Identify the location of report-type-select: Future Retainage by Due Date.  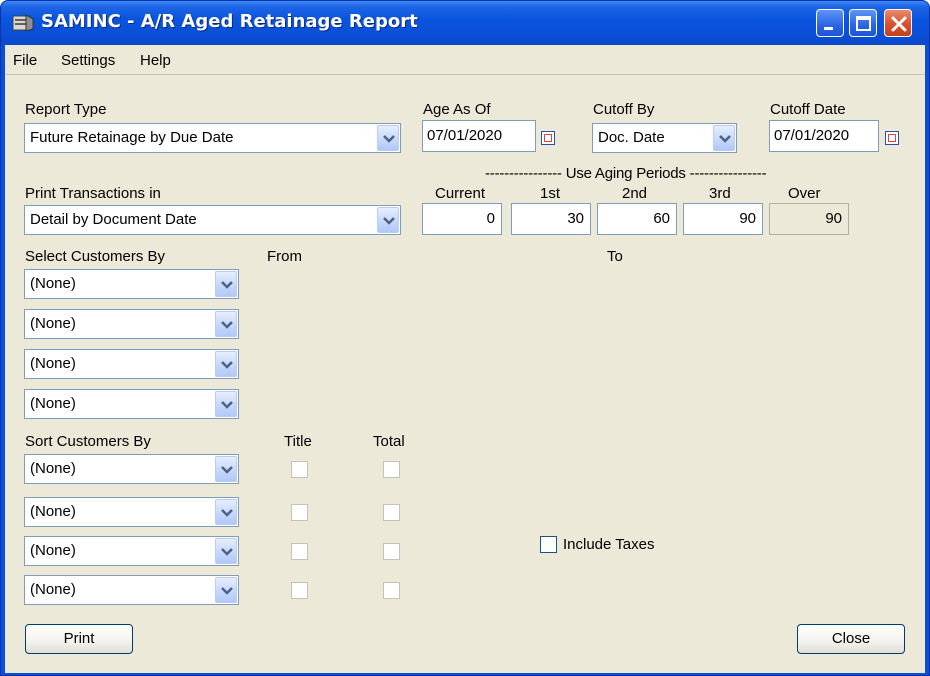
(212, 138).